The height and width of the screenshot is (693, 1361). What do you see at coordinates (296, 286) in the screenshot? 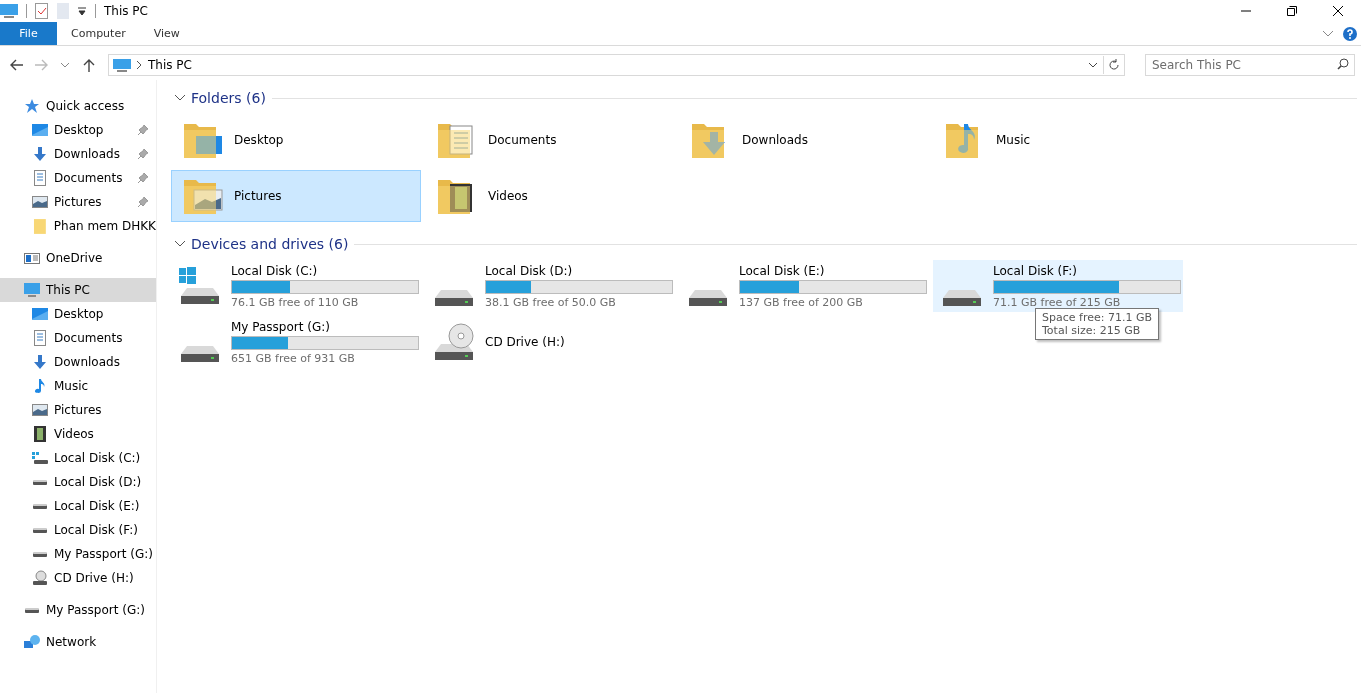
I see `drive-item: Local Disk (C:) 76.1 GB free of 110 GB` at bounding box center [296, 286].